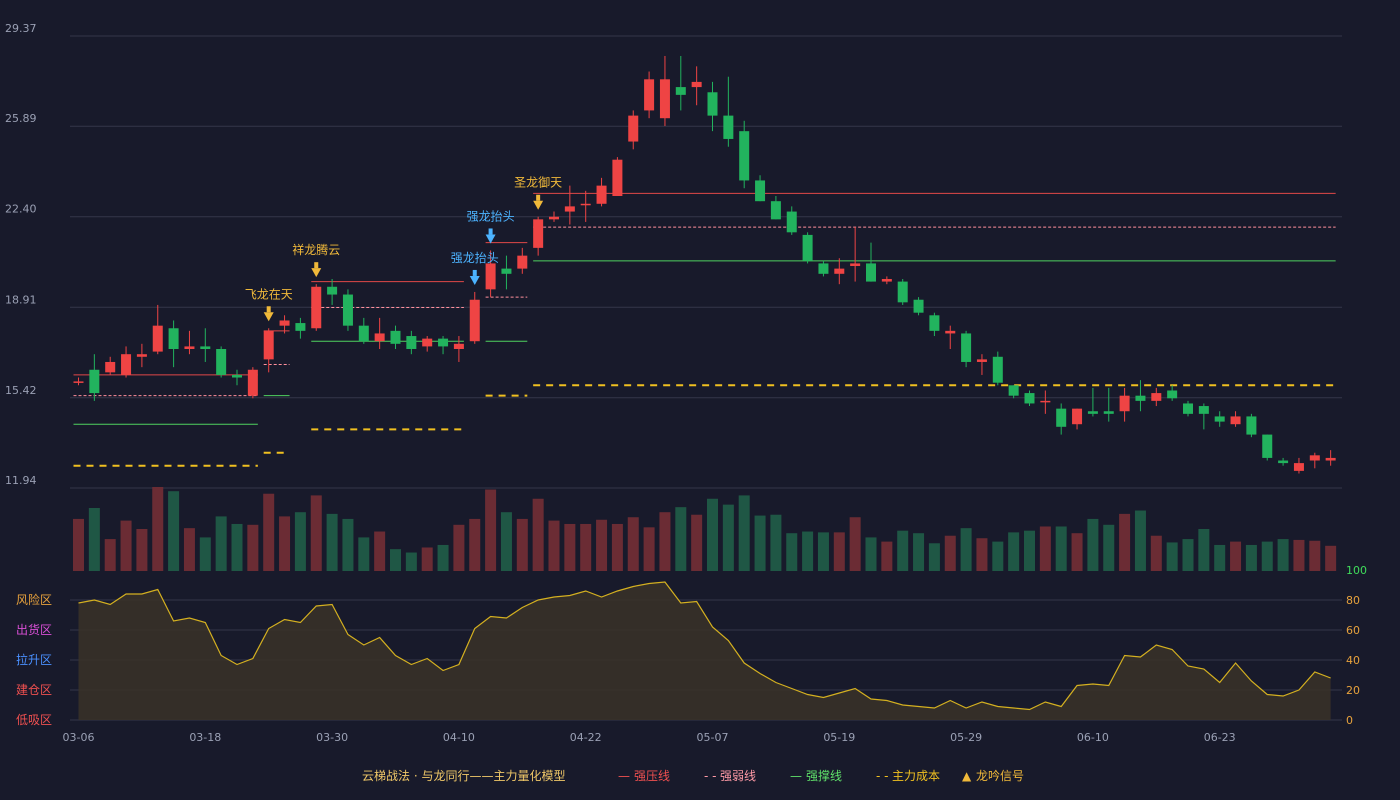  Describe the element at coordinates (624, 776) in the screenshot. I see `legend-symbol: —` at that location.